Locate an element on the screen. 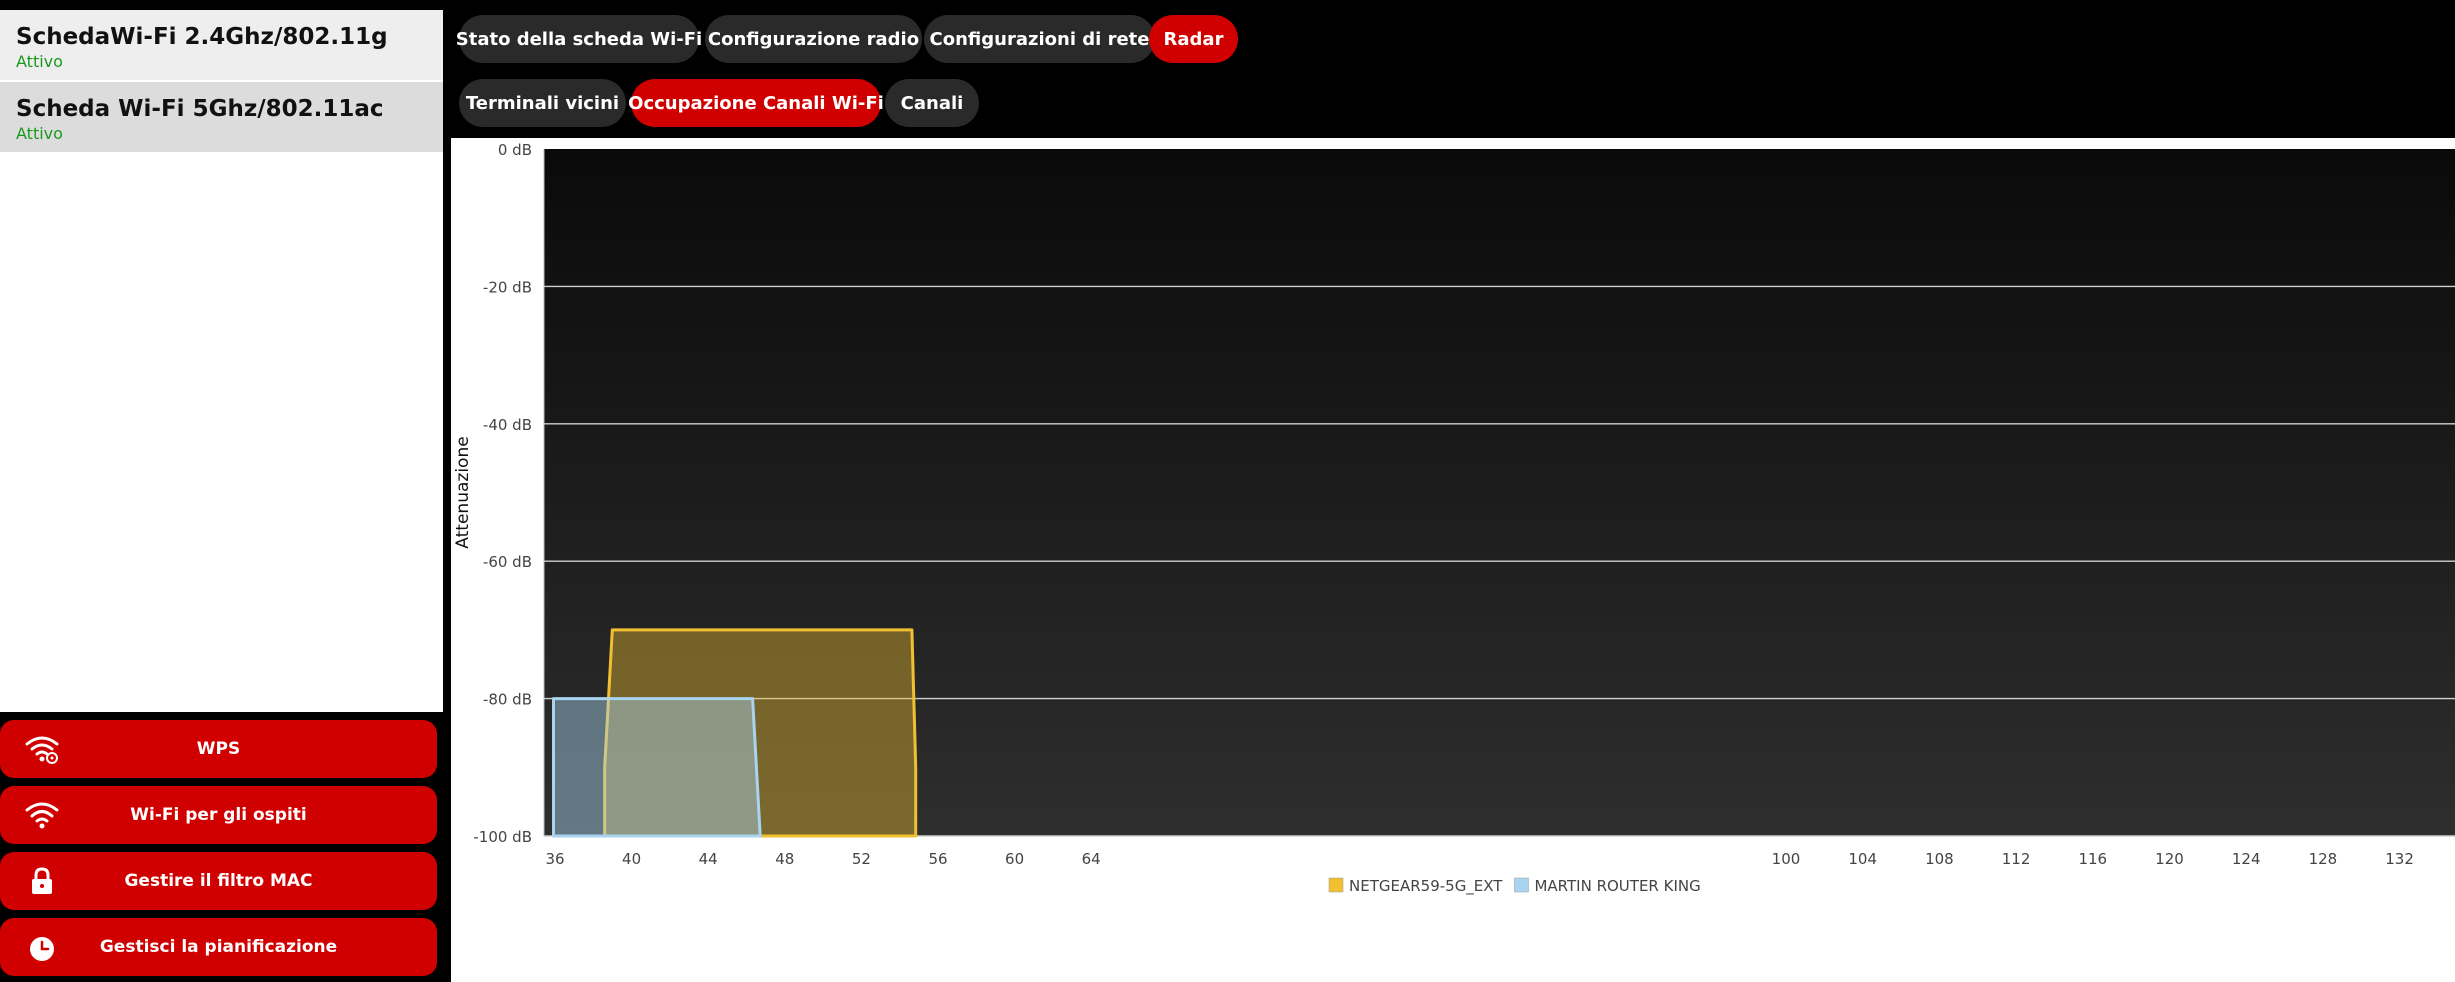 This screenshot has width=2455, height=982. series-area is located at coordinates (657, 767).